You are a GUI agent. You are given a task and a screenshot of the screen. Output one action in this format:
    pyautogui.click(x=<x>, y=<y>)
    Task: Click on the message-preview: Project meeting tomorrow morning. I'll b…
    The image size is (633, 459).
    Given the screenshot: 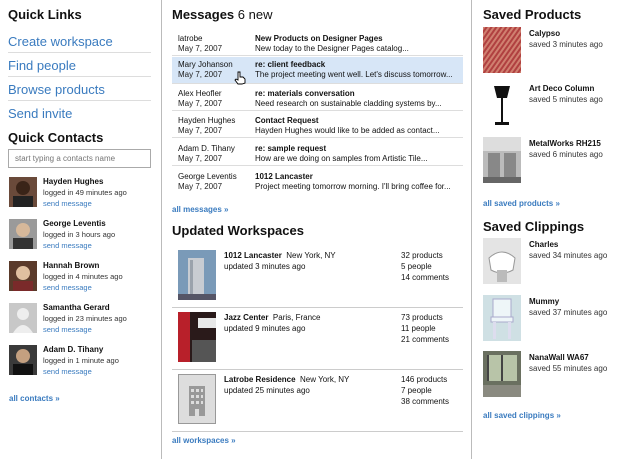 What is the action you would take?
    pyautogui.click(x=353, y=186)
    